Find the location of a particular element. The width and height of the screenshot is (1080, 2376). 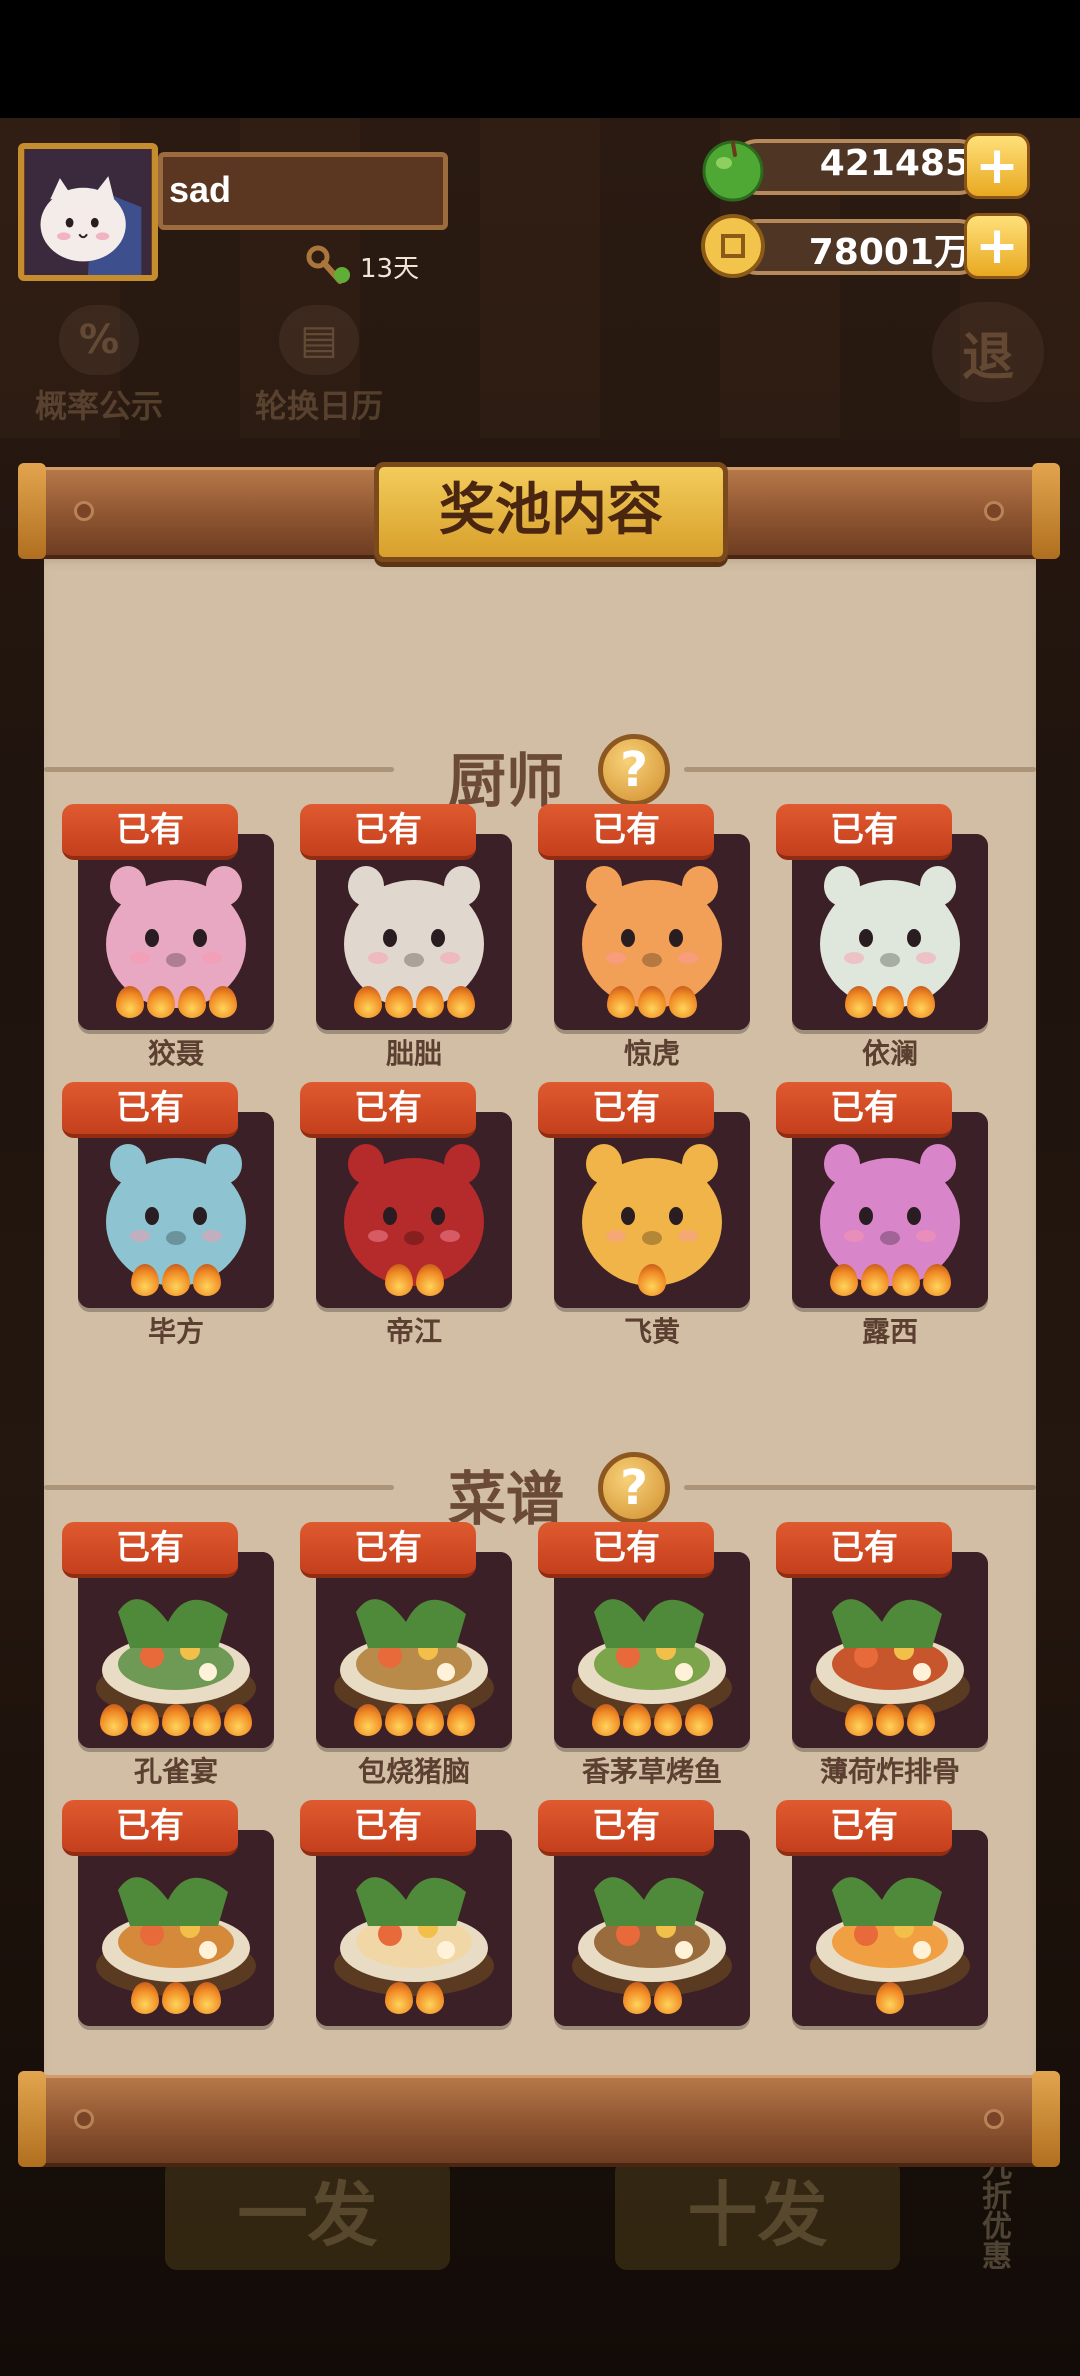

chef-card: 已有露西 is located at coordinates (882, 1217).